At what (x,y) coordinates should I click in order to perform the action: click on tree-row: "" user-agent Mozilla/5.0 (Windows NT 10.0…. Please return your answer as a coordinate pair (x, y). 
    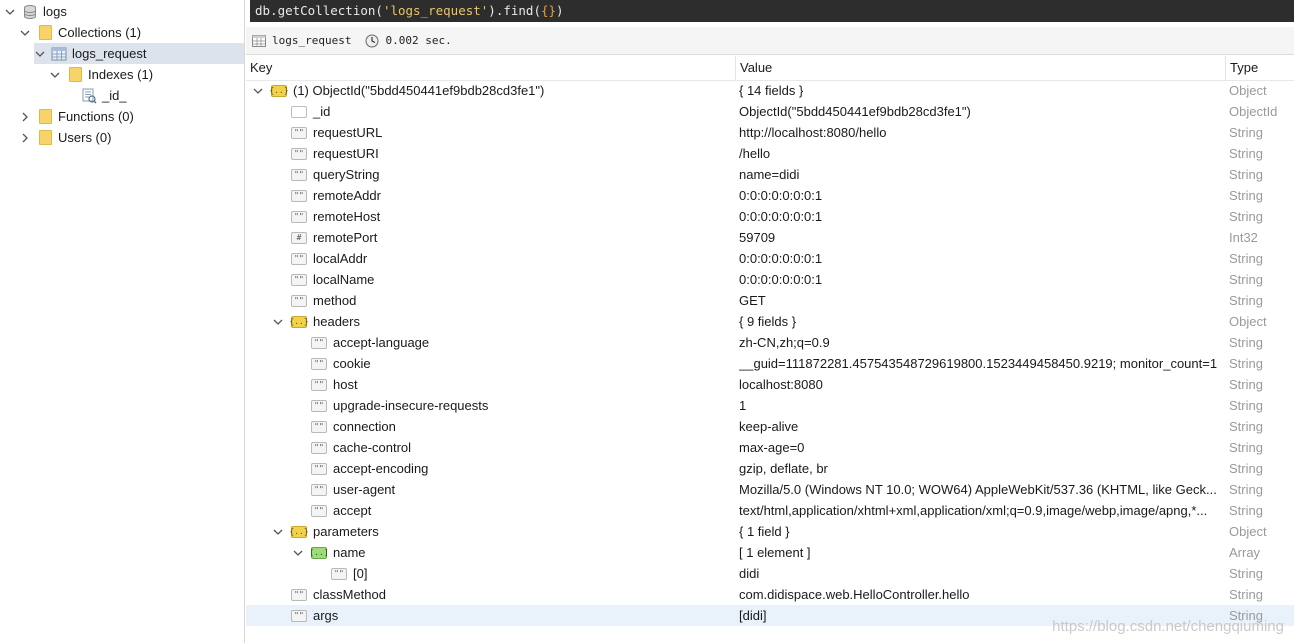
    Looking at the image, I should click on (770, 489).